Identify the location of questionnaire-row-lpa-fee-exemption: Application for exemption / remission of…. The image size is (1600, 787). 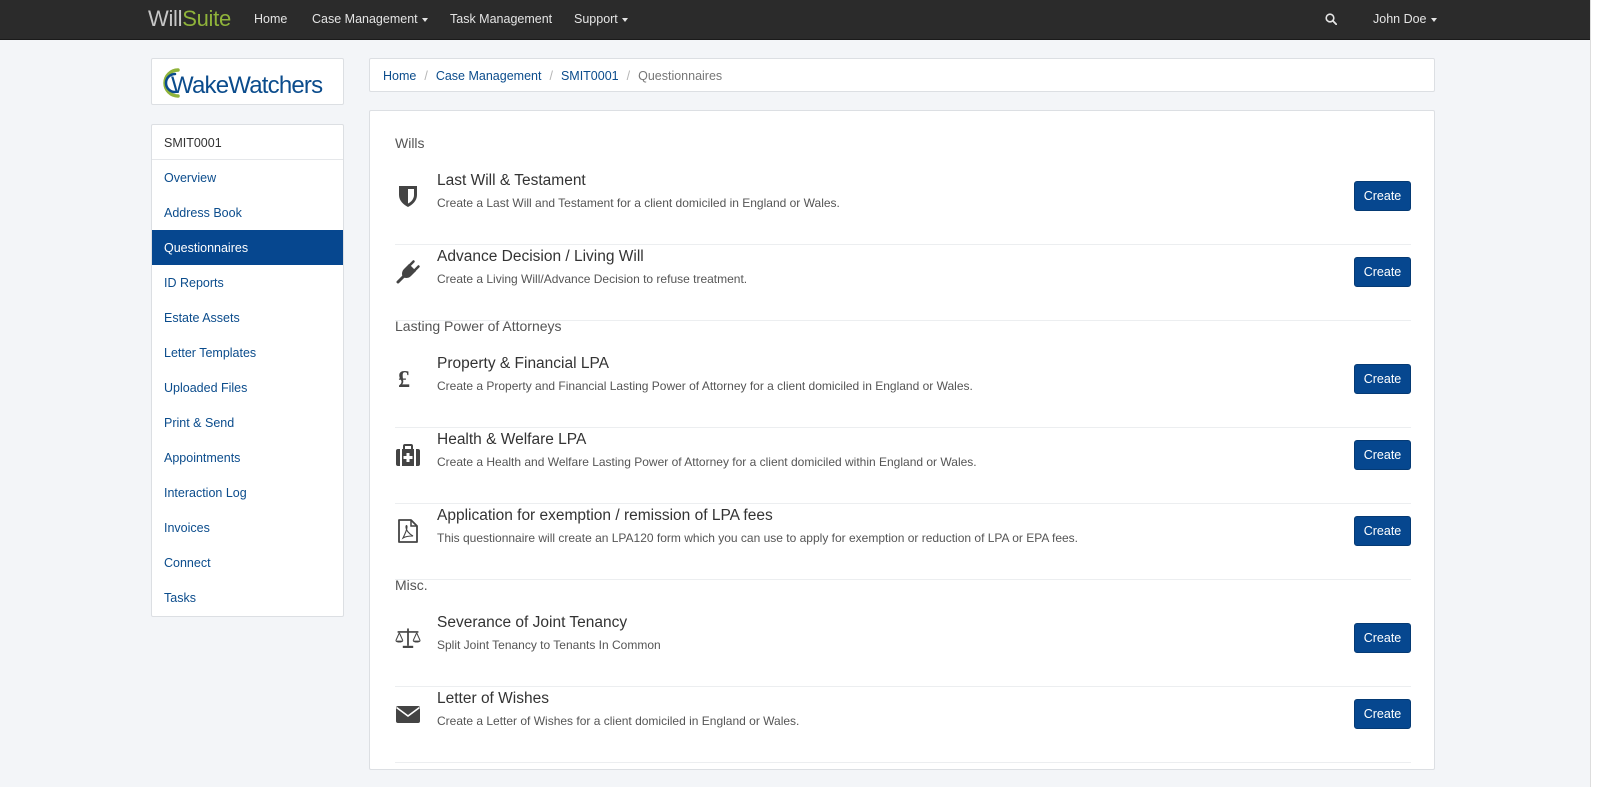
(903, 542).